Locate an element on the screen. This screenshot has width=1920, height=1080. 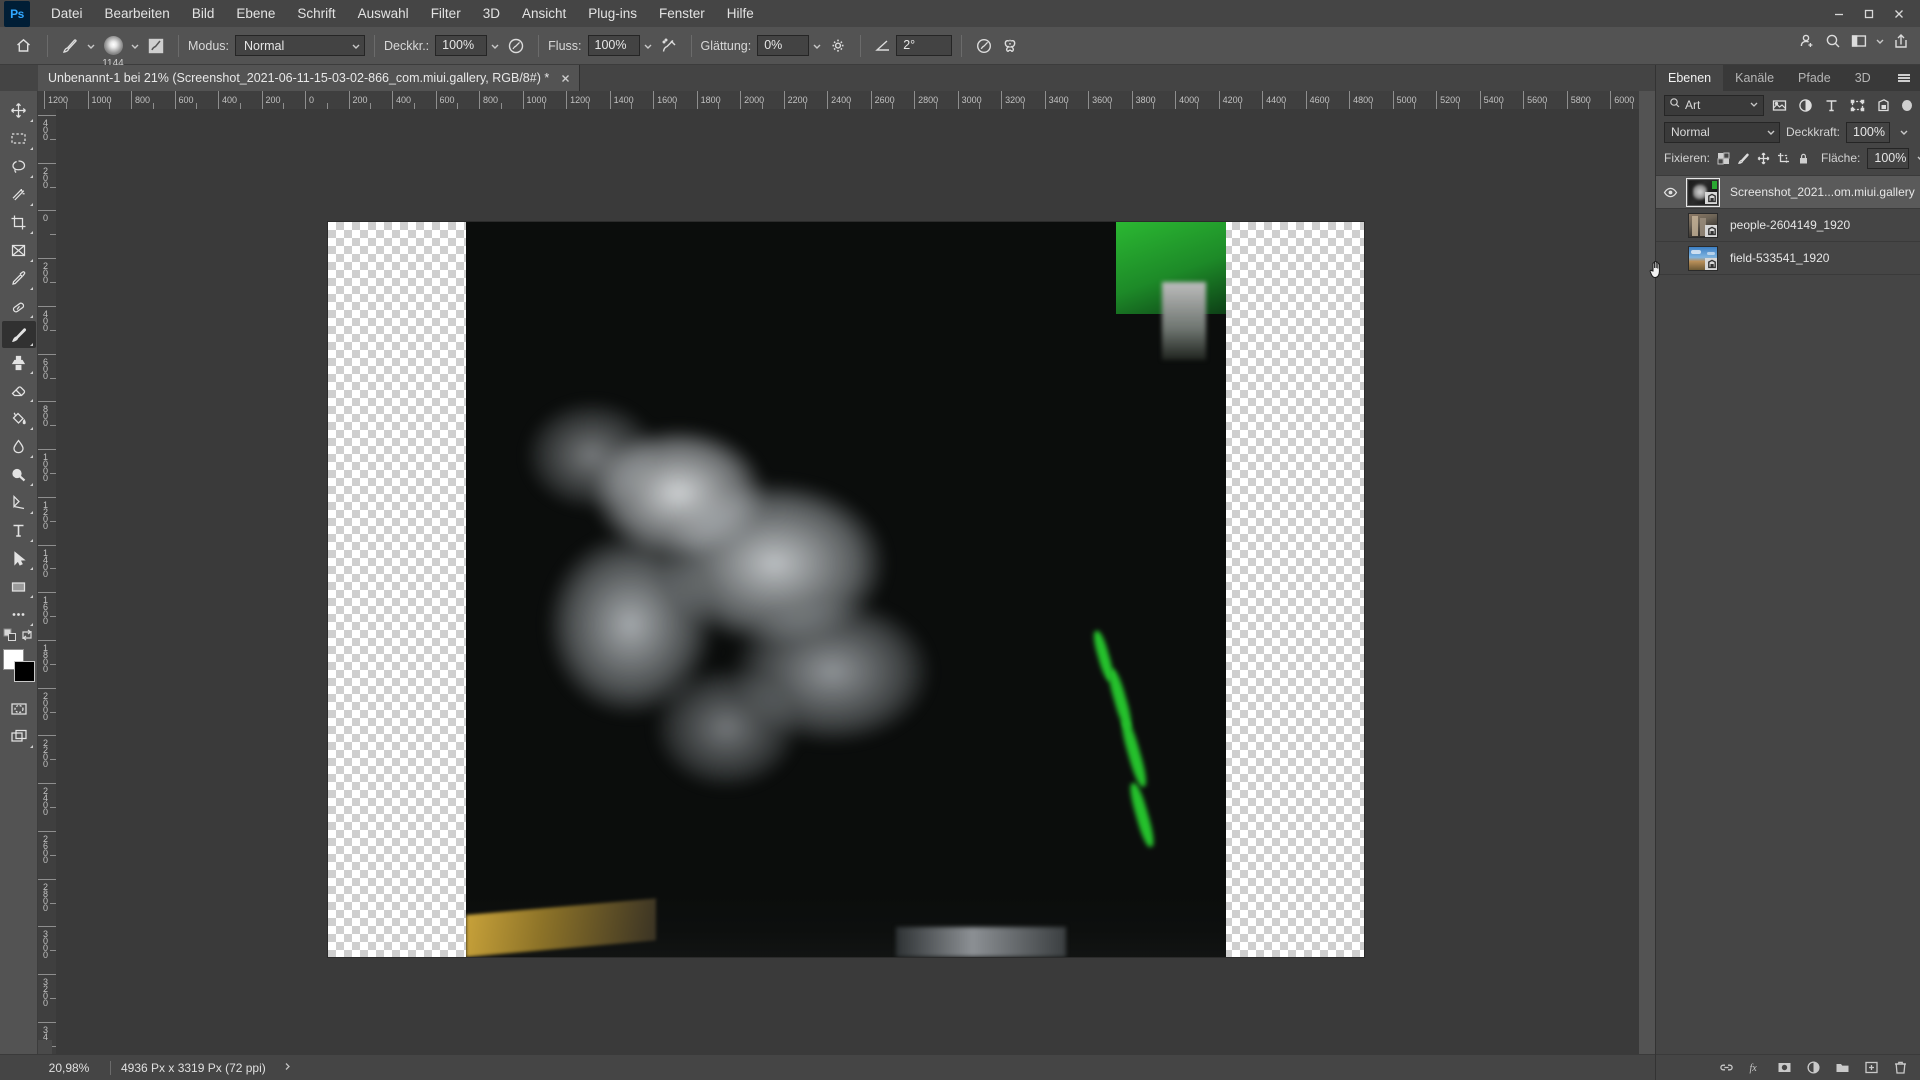
brush-icon is located at coordinates (70, 46).